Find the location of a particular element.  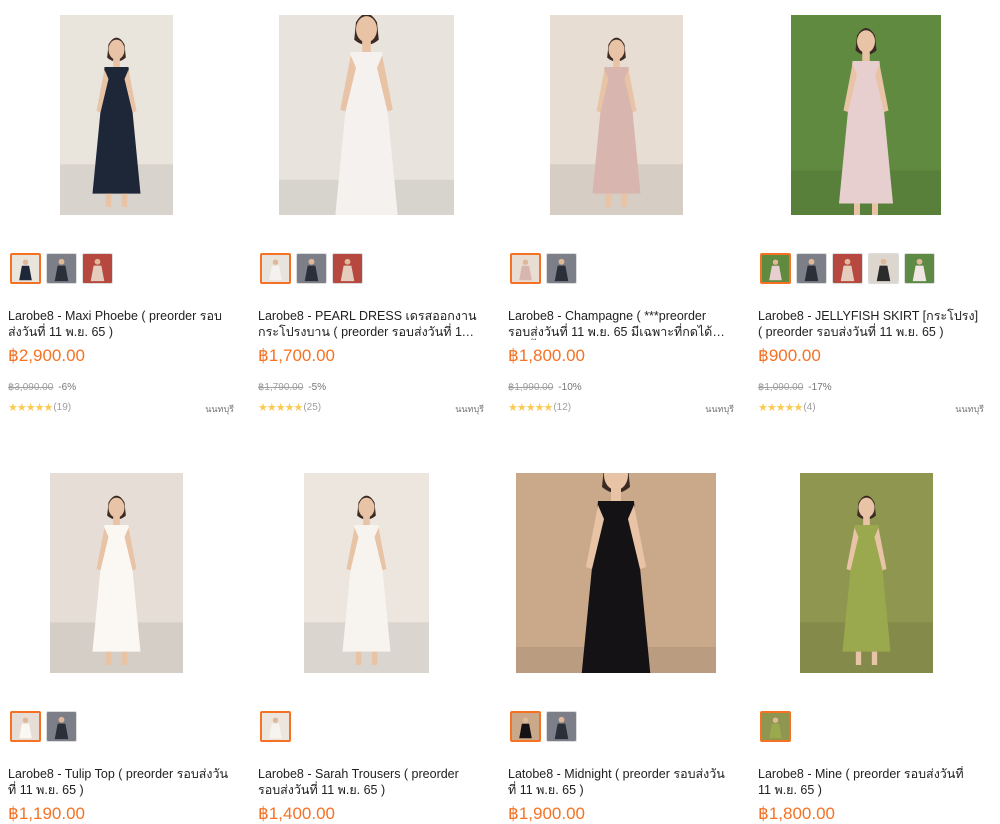

product-price: ฿1,400.00 is located at coordinates (296, 813).